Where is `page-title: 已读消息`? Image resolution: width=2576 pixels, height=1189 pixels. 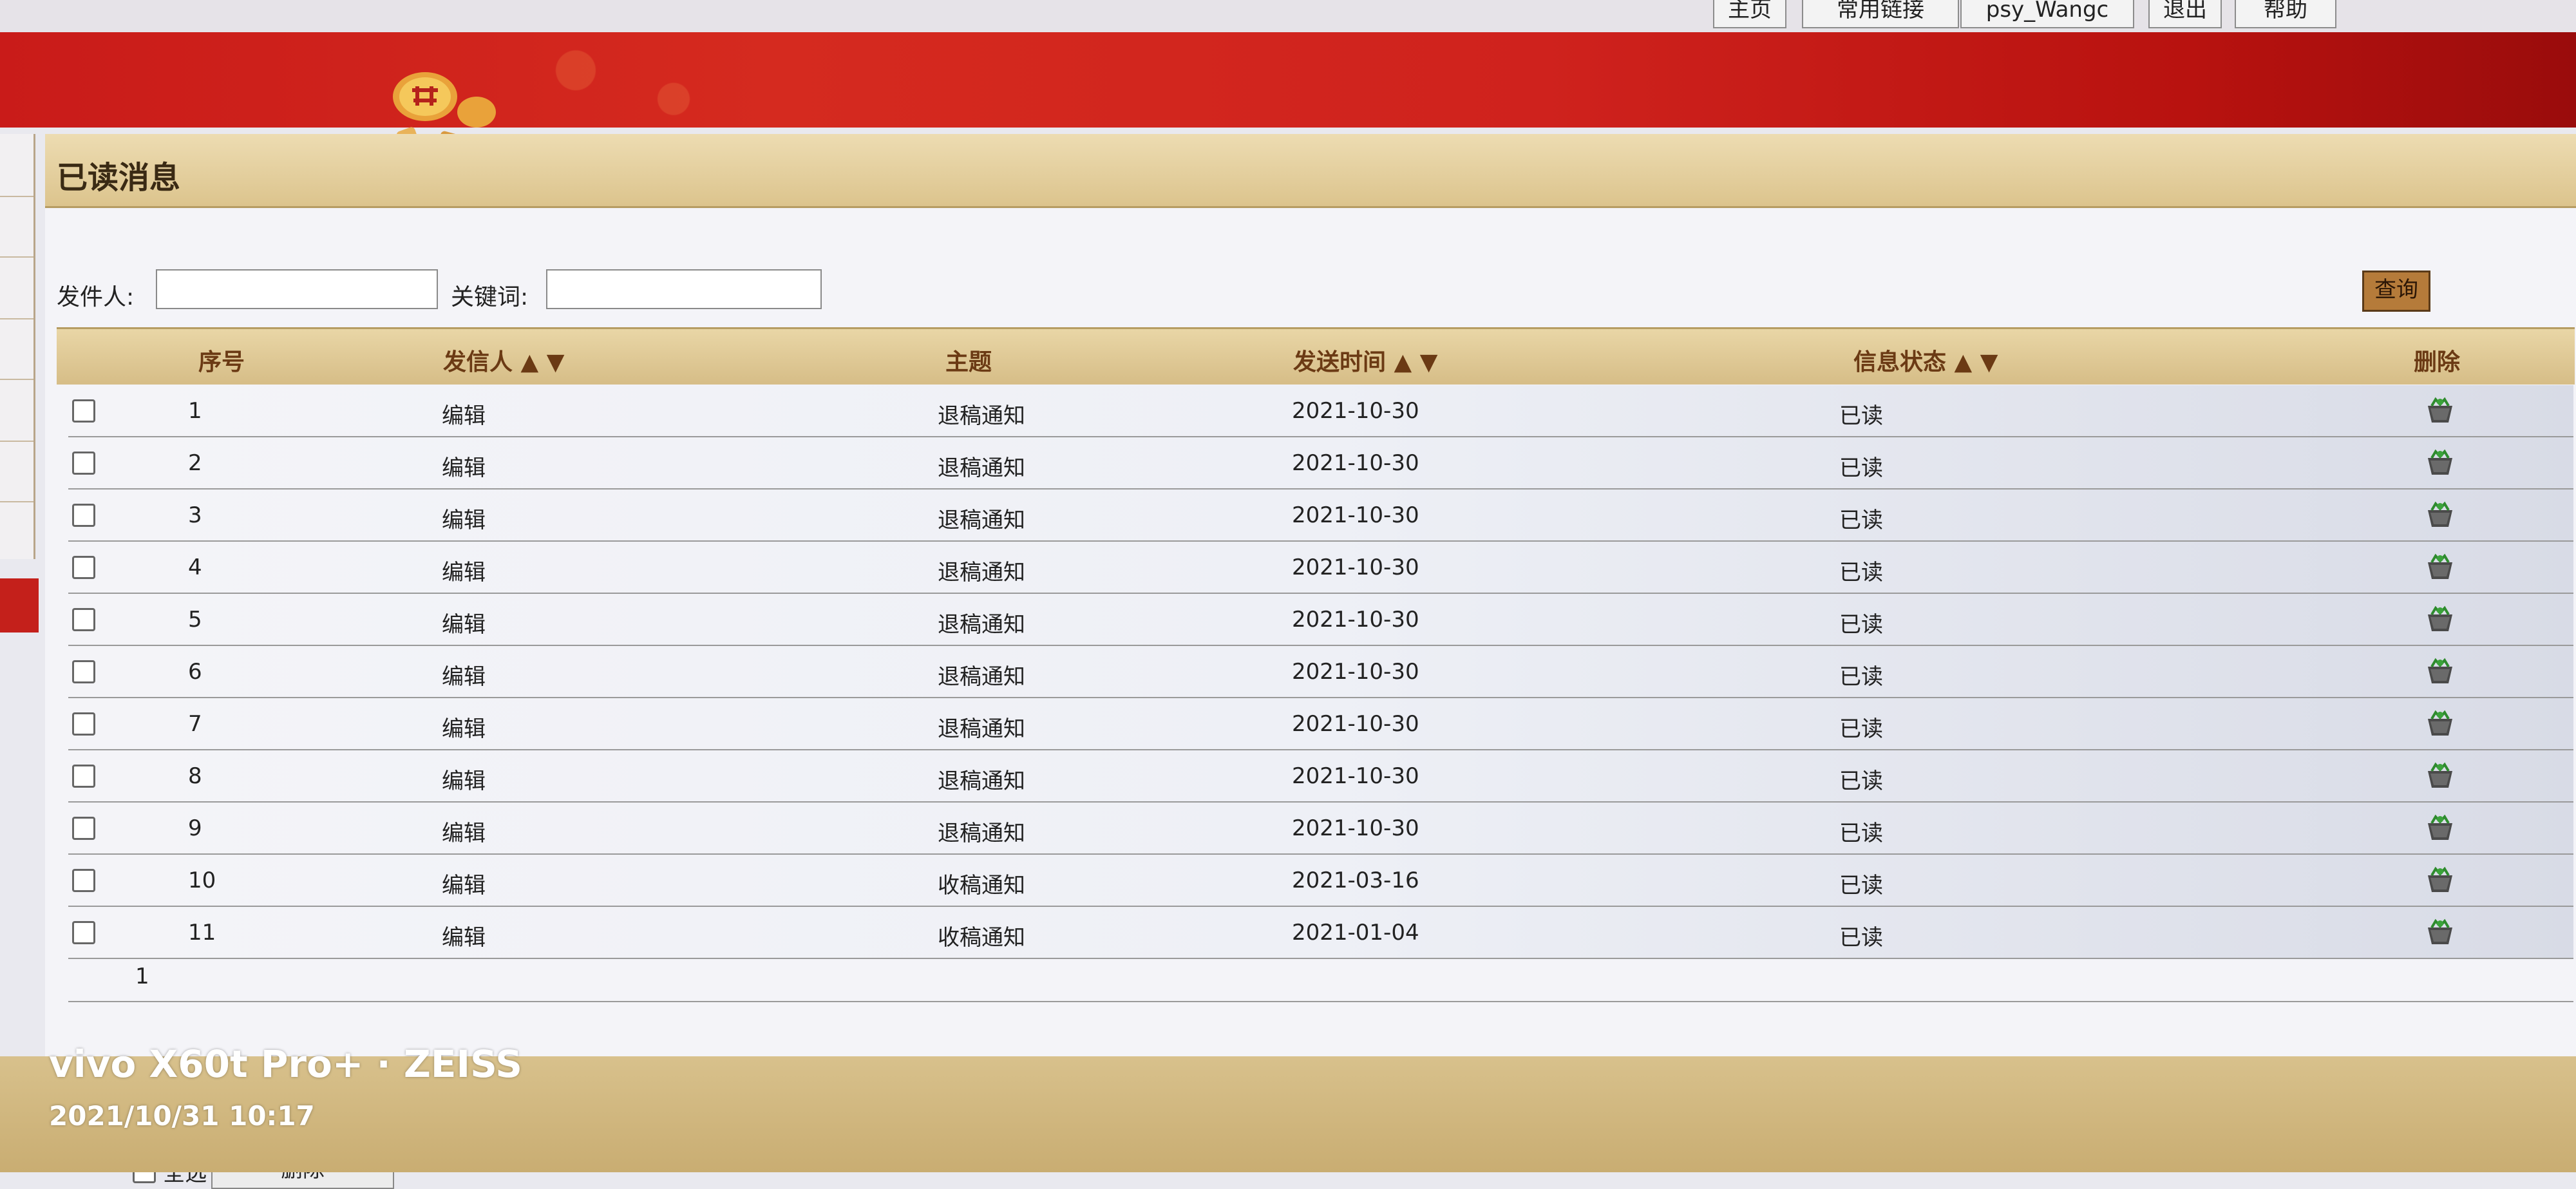
page-title: 已读消息 is located at coordinates (119, 178).